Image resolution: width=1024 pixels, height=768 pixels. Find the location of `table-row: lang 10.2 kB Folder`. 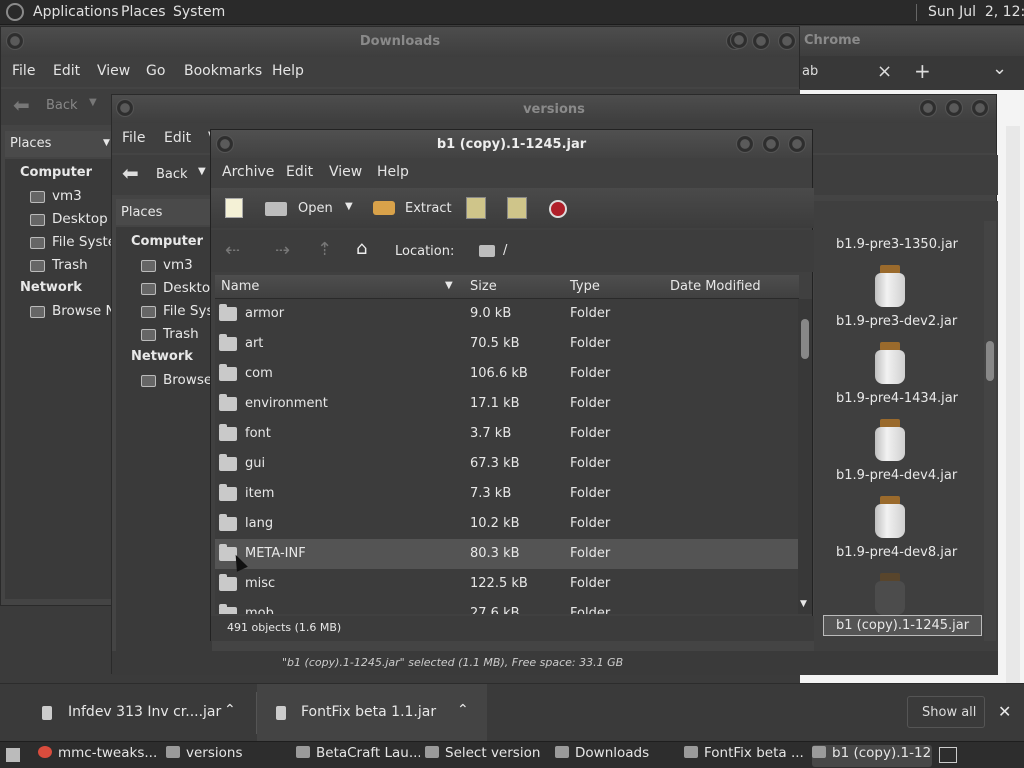

table-row: lang 10.2 kB Folder is located at coordinates (507, 524).